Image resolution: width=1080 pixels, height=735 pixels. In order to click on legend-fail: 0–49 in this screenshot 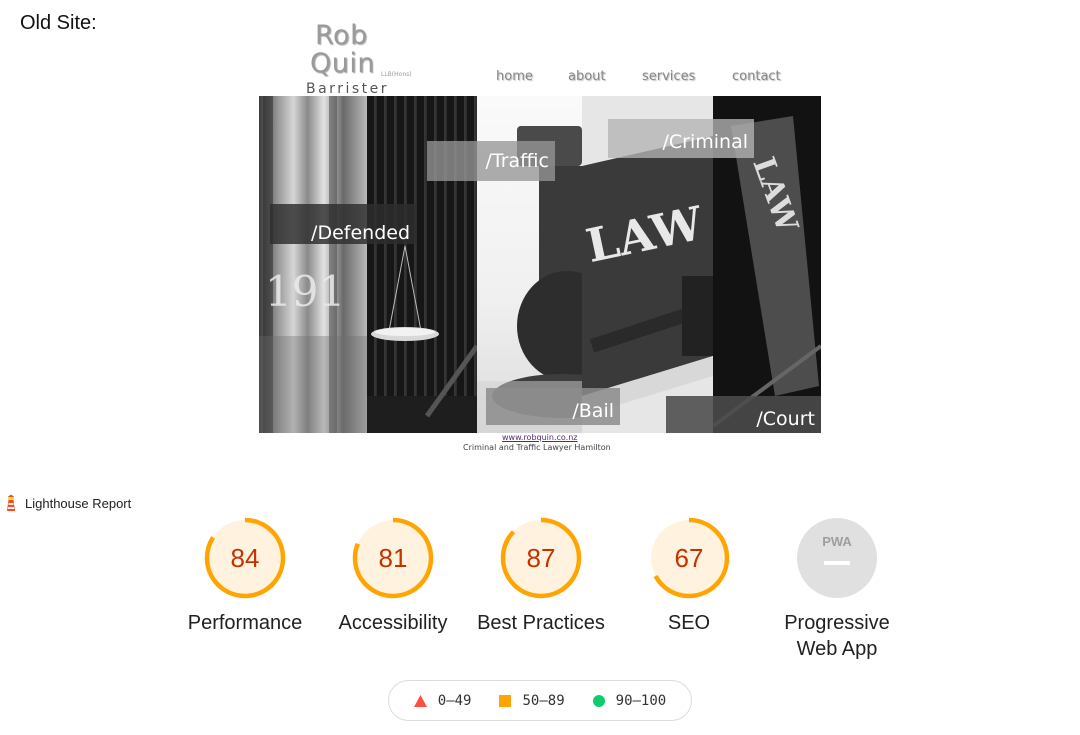, I will do `click(442, 700)`.